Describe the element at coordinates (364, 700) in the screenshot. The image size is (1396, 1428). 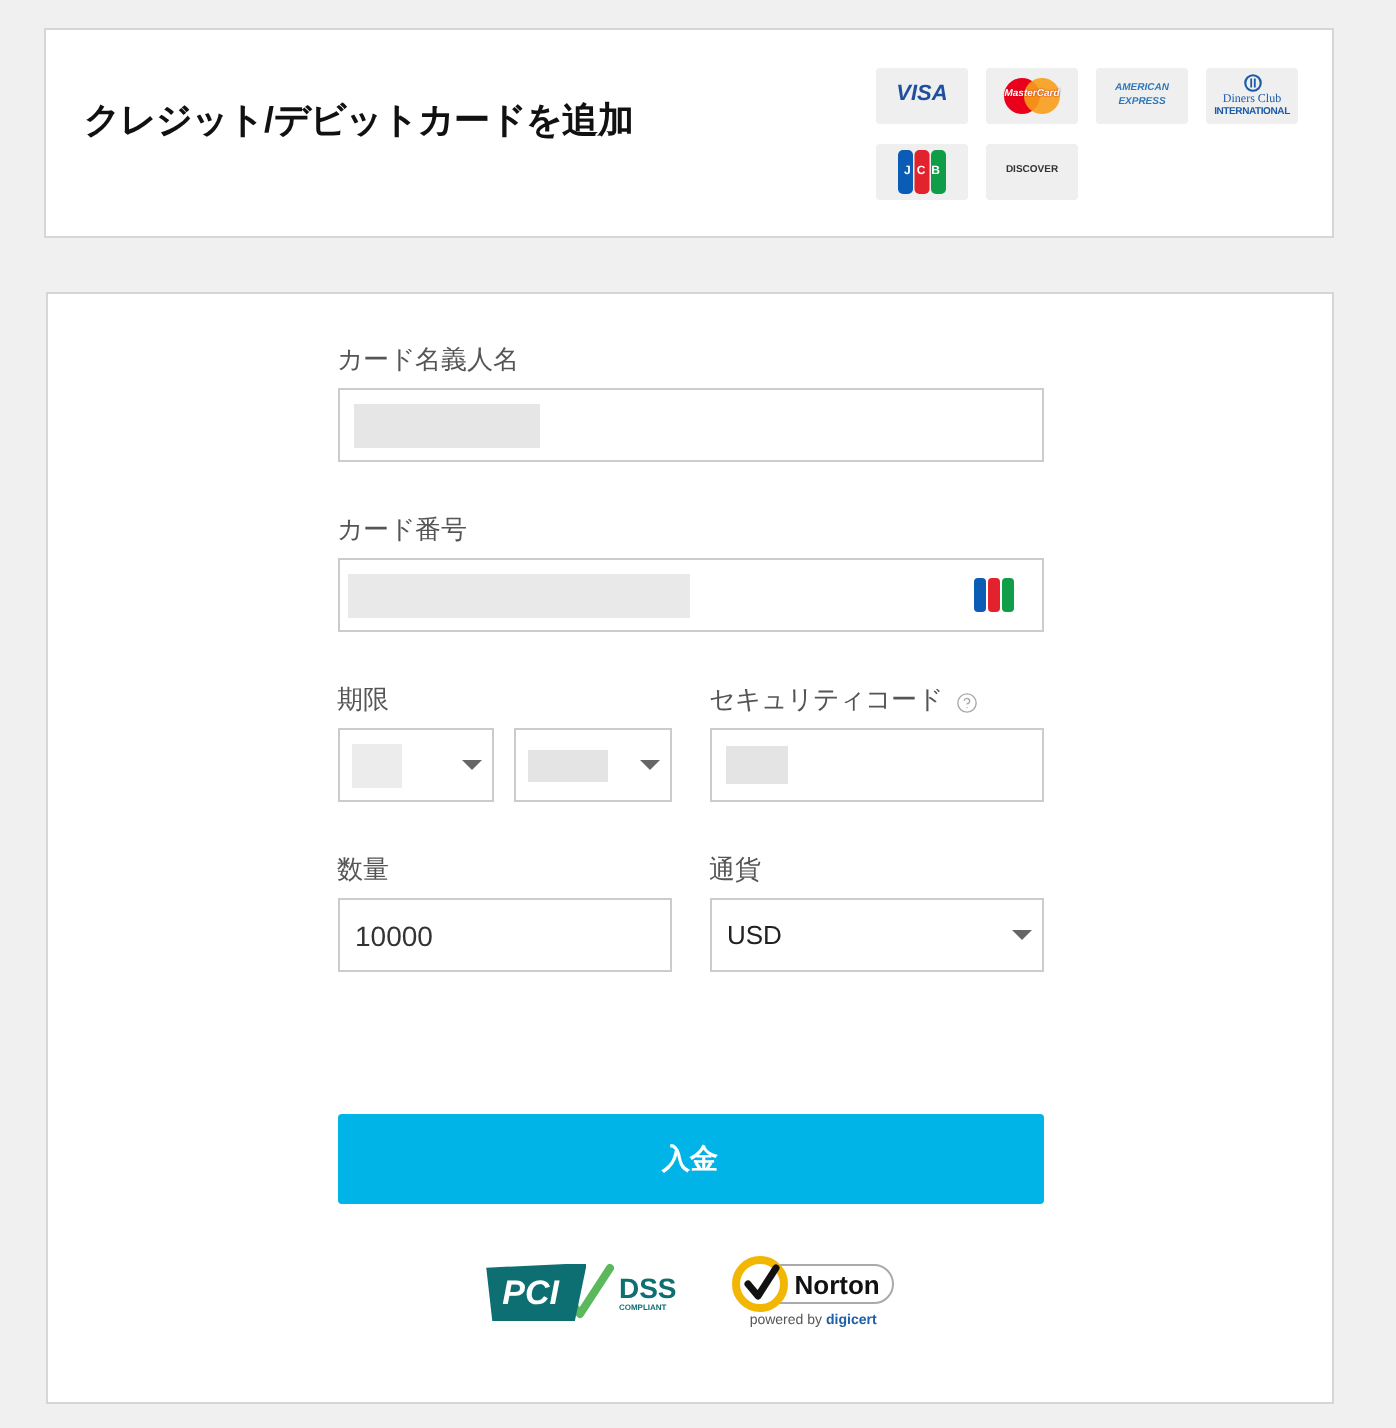
I see `field-label: 期限` at that location.